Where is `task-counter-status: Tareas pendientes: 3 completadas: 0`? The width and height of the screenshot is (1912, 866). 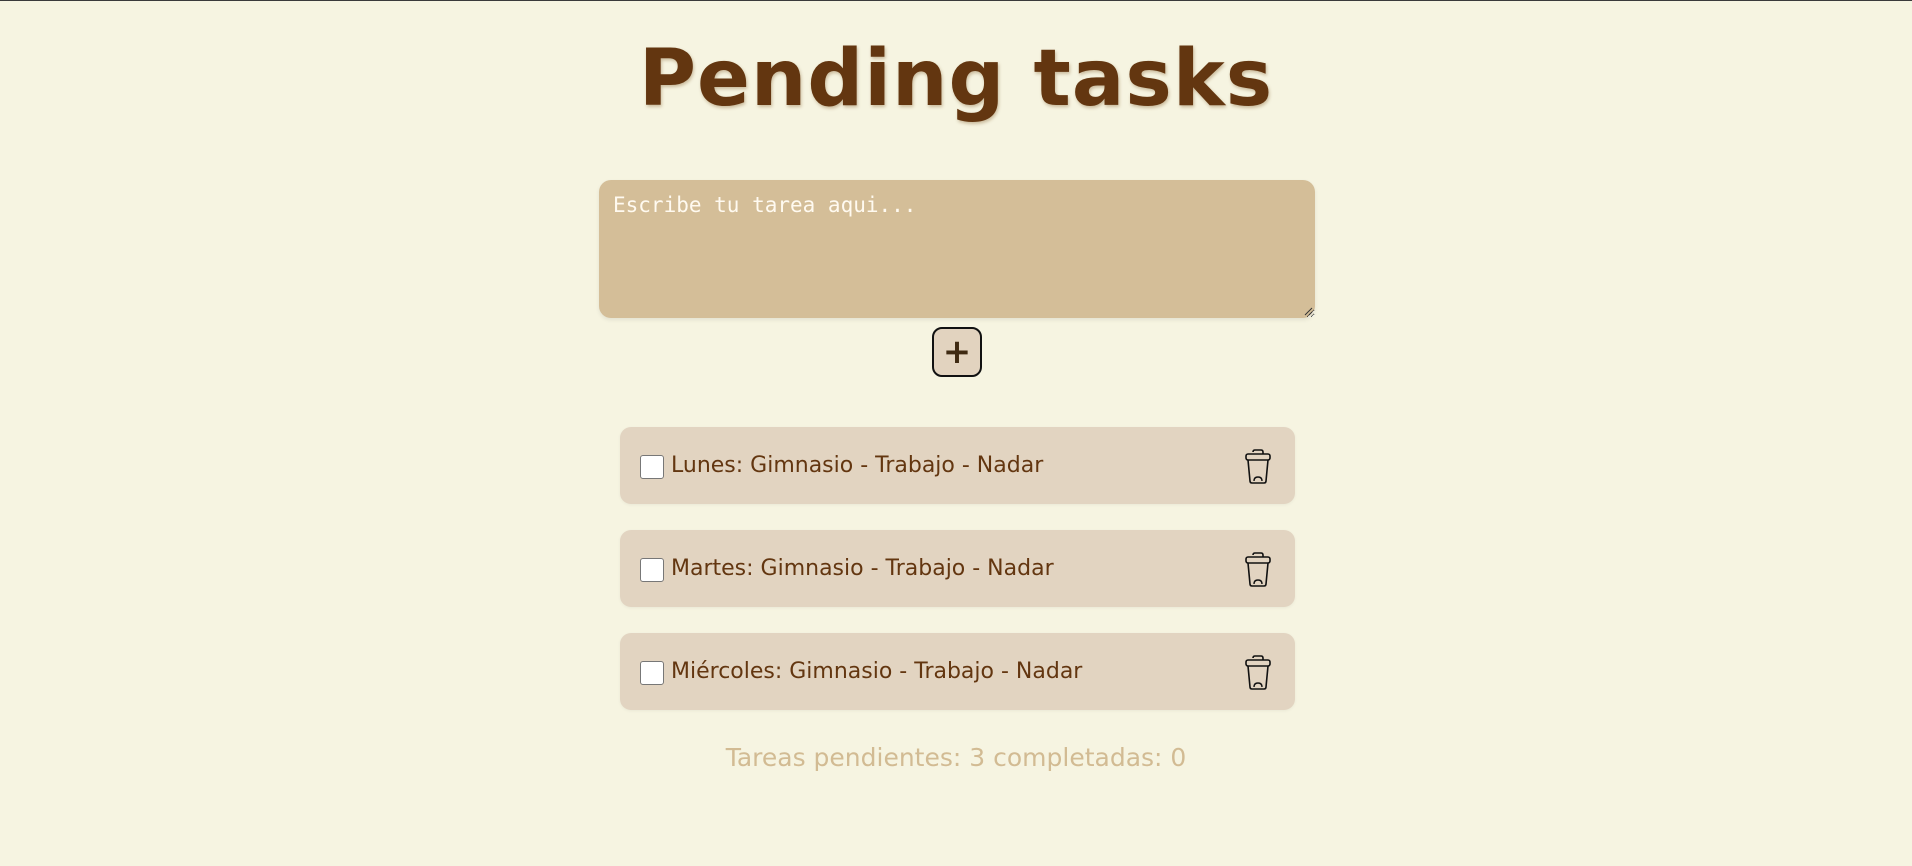 task-counter-status: Tareas pendientes: 3 completadas: 0 is located at coordinates (956, 757).